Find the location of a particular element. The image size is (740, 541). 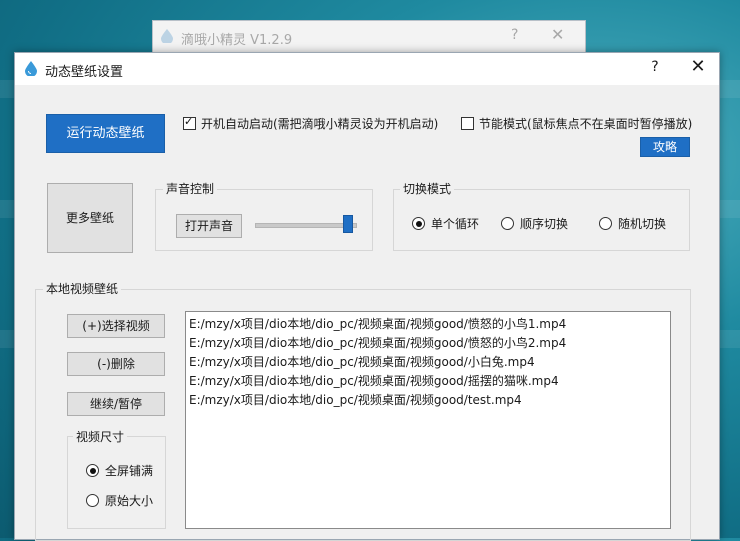

radio-label: 原始大小 is located at coordinates (129, 501).